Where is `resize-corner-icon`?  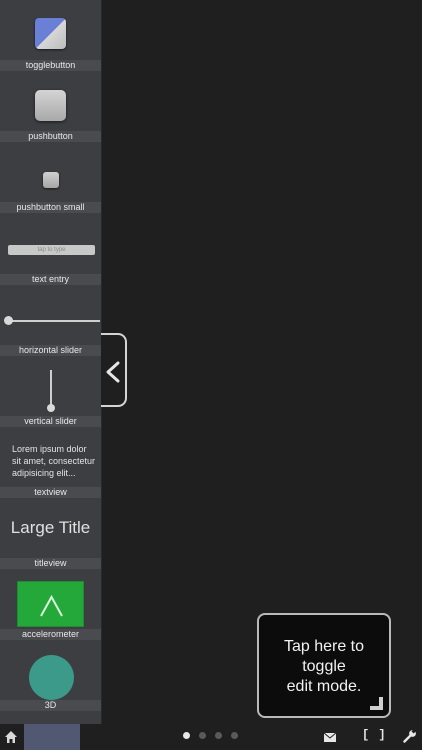
resize-corner-icon is located at coordinates (376, 703).